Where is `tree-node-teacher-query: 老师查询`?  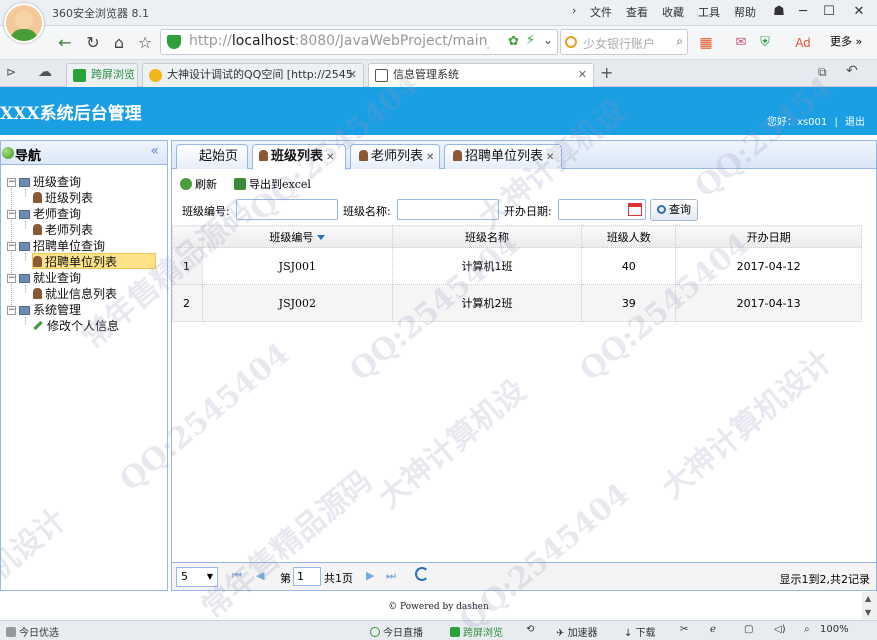 tree-node-teacher-query: 老师查询 is located at coordinates (50, 214).